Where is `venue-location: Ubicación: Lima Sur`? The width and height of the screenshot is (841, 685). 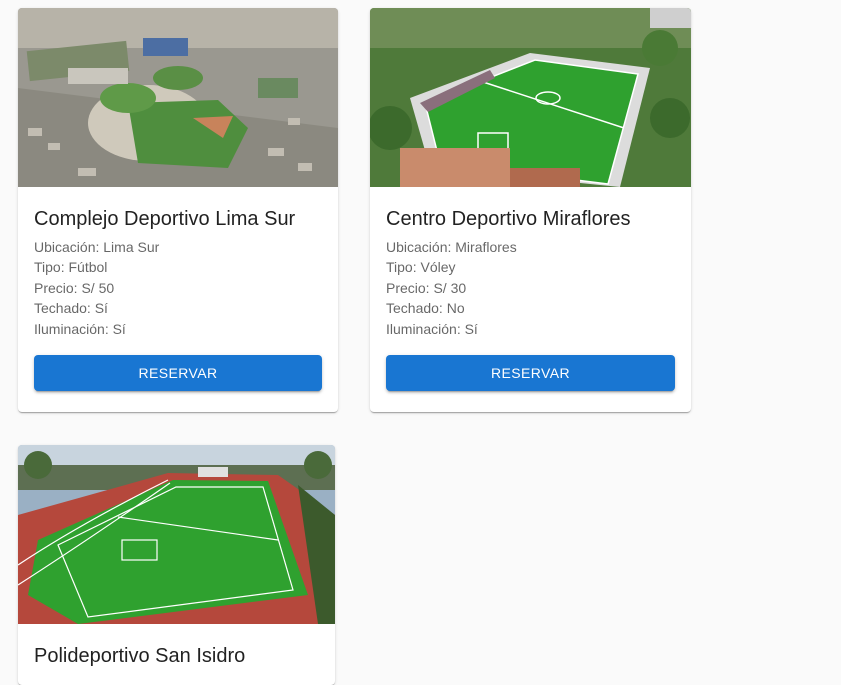
venue-location: Ubicación: Lima Sur is located at coordinates (97, 247).